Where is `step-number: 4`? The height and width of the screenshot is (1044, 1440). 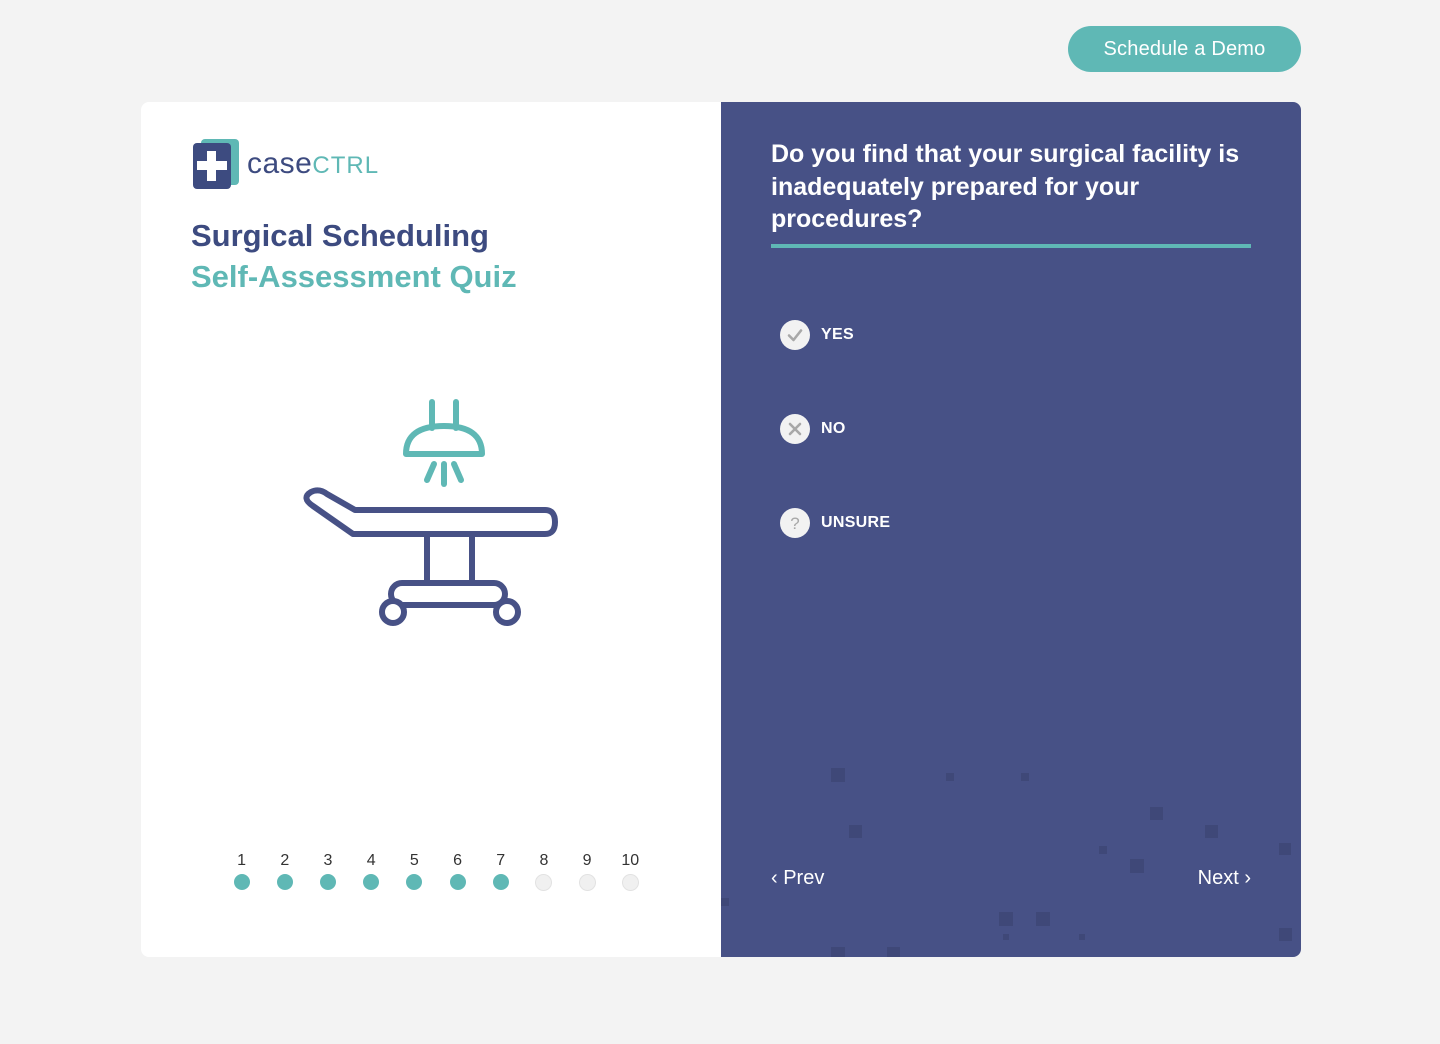 step-number: 4 is located at coordinates (371, 860).